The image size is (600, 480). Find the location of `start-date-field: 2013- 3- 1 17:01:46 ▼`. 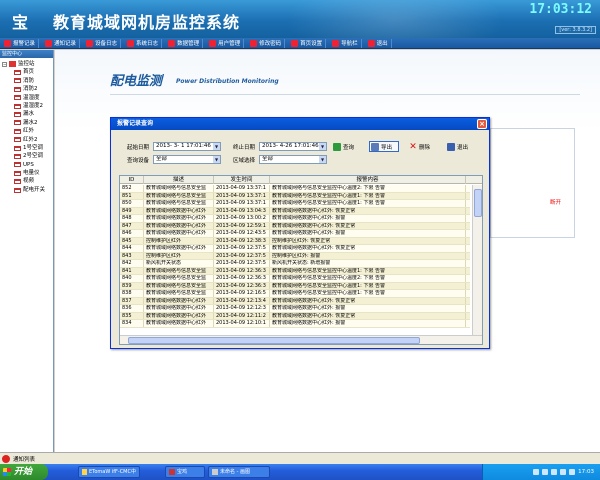

start-date-field: 2013- 3- 1 17:01:46 ▼ is located at coordinates (187, 146).